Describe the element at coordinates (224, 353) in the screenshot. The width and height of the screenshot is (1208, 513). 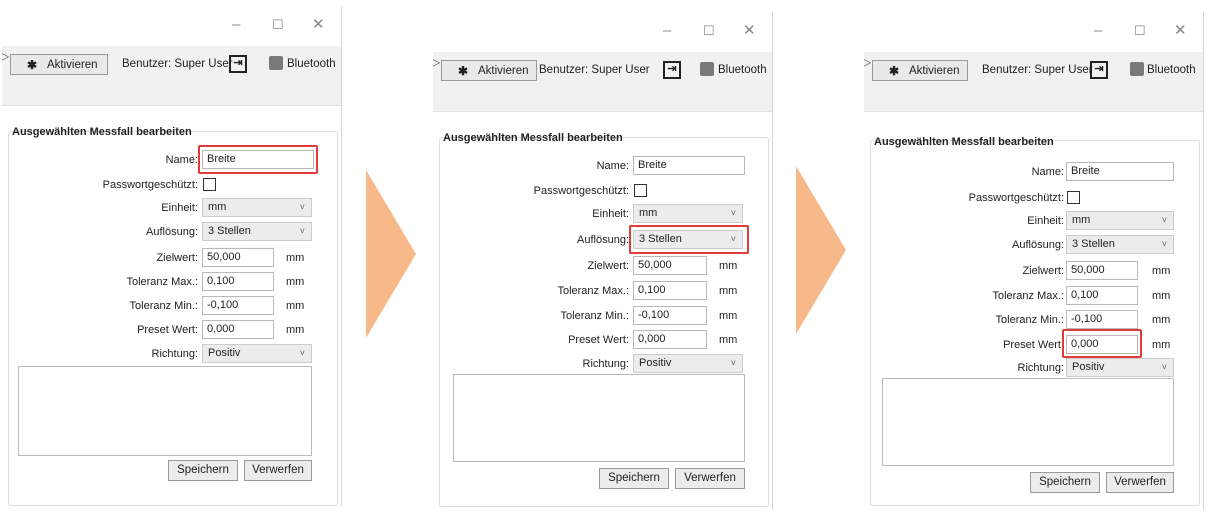
I see `direction-value: Positiv` at that location.